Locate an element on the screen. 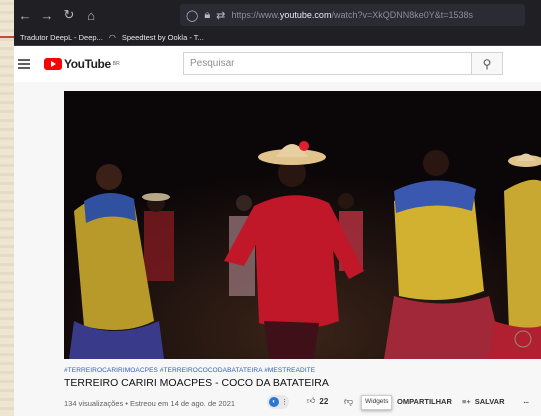  search-button: ⚲ is located at coordinates (487, 63).